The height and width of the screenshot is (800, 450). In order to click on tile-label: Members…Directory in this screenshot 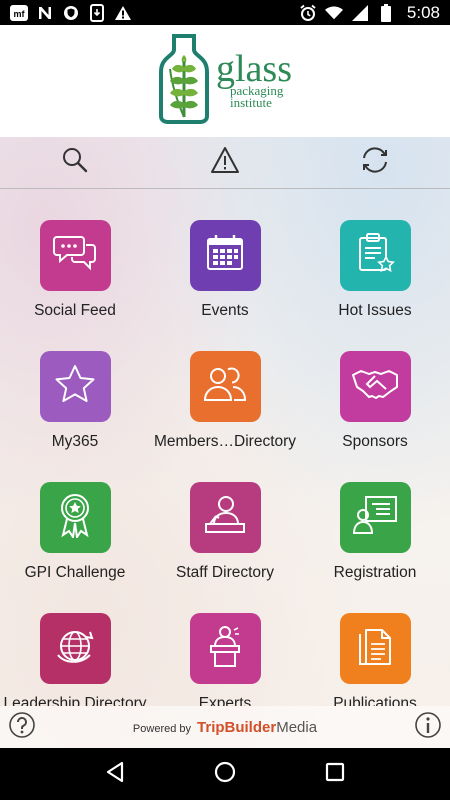, I will do `click(225, 441)`.